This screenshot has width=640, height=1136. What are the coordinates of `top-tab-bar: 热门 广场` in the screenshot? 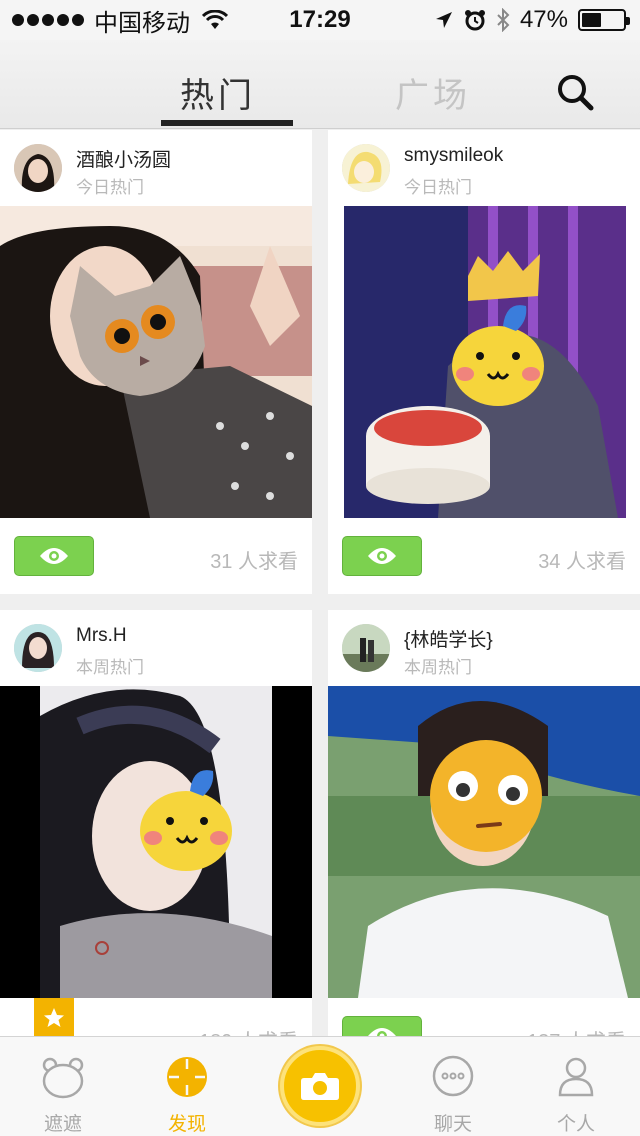 It's located at (320, 84).